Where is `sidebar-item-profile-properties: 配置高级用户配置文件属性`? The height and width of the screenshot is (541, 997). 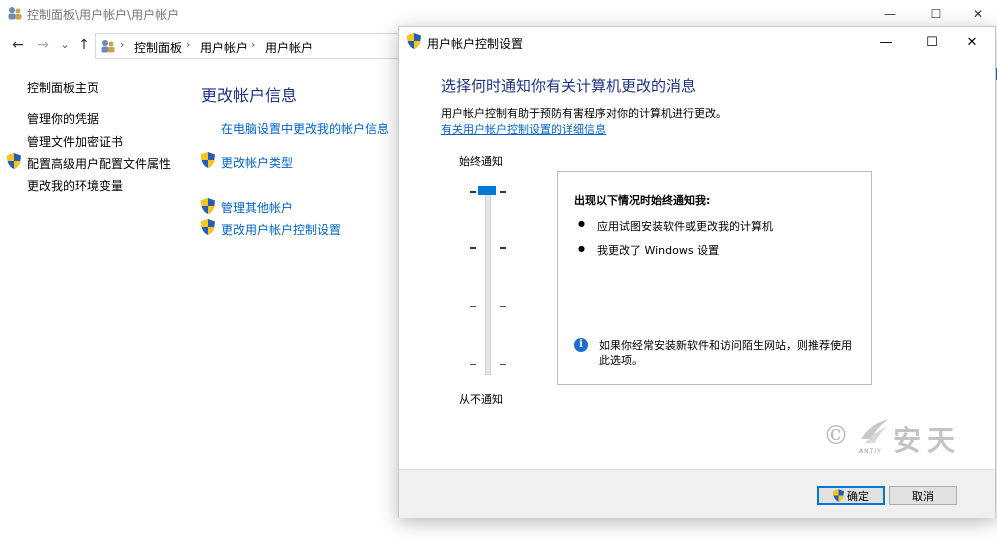
sidebar-item-profile-properties: 配置高级用户配置文件属性 is located at coordinates (99, 163).